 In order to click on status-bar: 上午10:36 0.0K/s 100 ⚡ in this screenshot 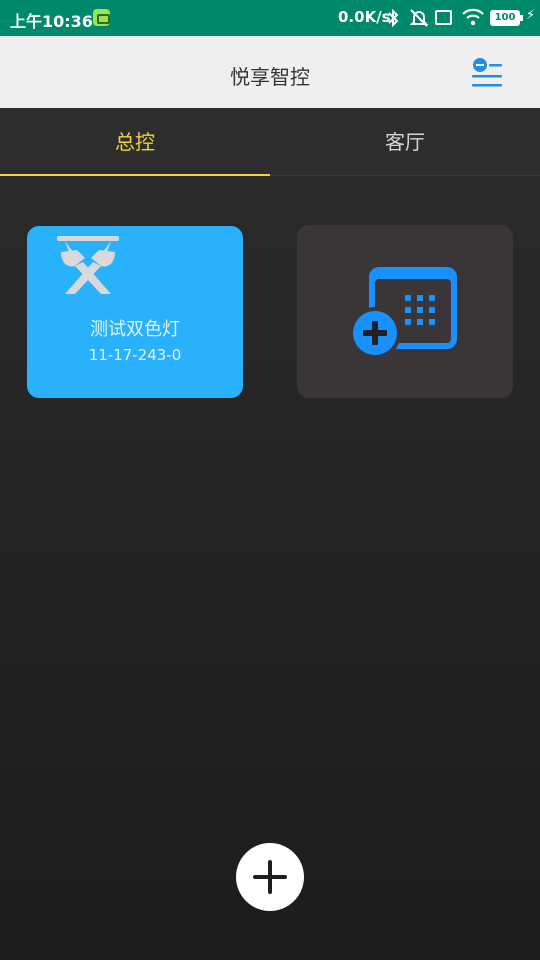, I will do `click(270, 18)`.